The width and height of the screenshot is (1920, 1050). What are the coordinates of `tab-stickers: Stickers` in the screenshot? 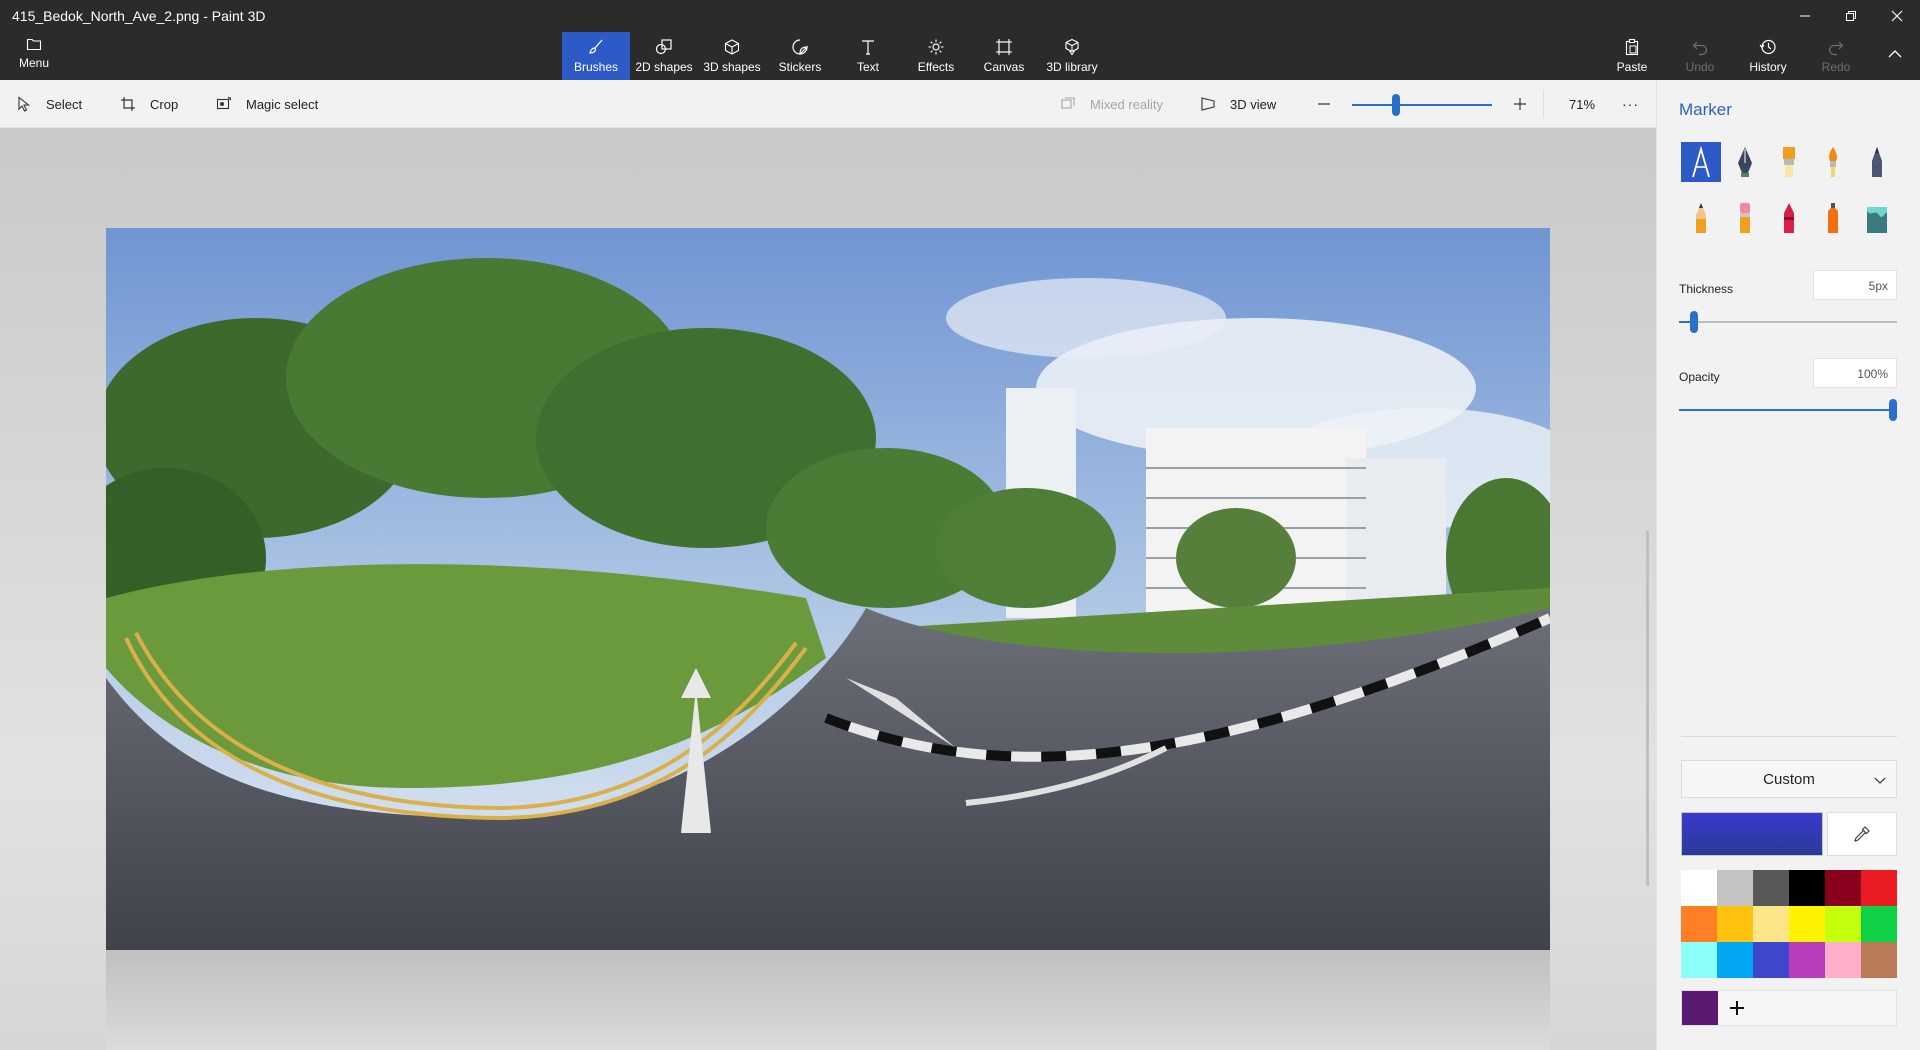 It's located at (800, 56).